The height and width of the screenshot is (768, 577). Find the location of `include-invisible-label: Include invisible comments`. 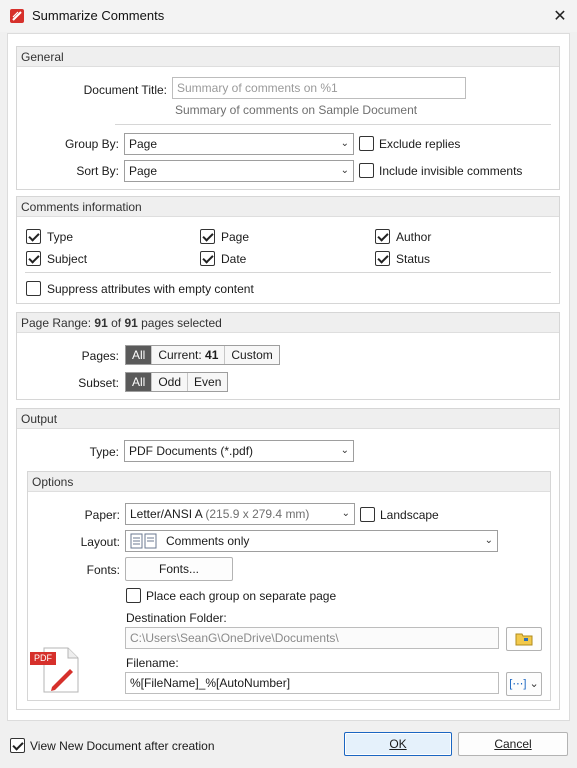

include-invisible-label: Include invisible comments is located at coordinates (451, 171).